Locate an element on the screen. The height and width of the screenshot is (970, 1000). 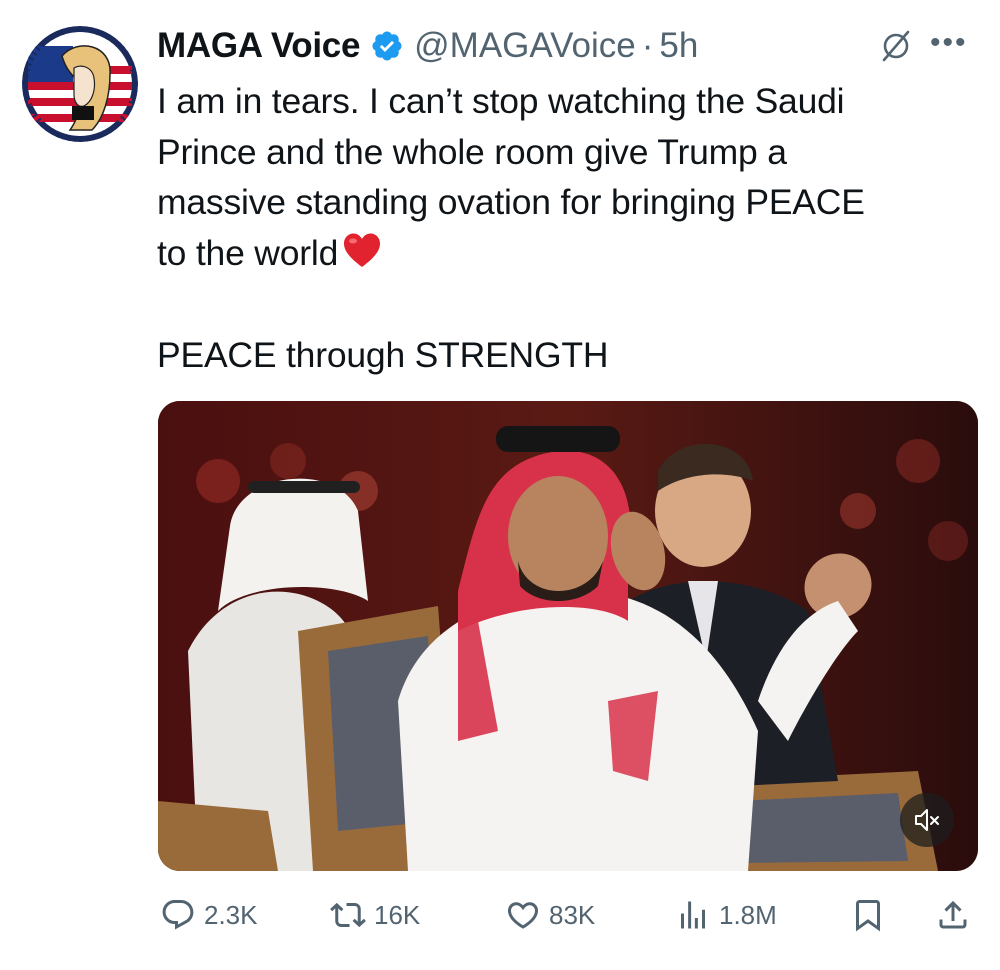
tweet-line: to the world is located at coordinates (248, 252).